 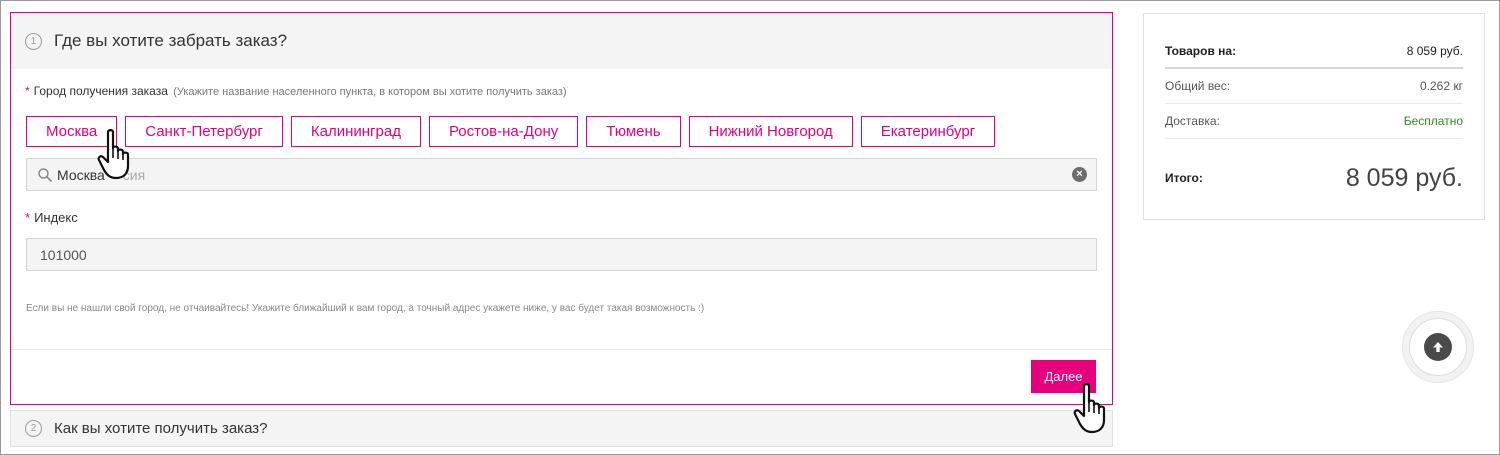 I want to click on scroll-top-widget, so click(x=1438, y=347).